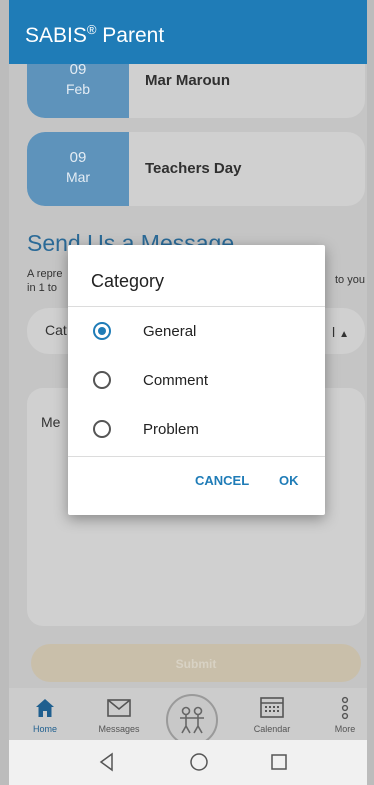  I want to click on children-mascot-icon, so click(192, 720).